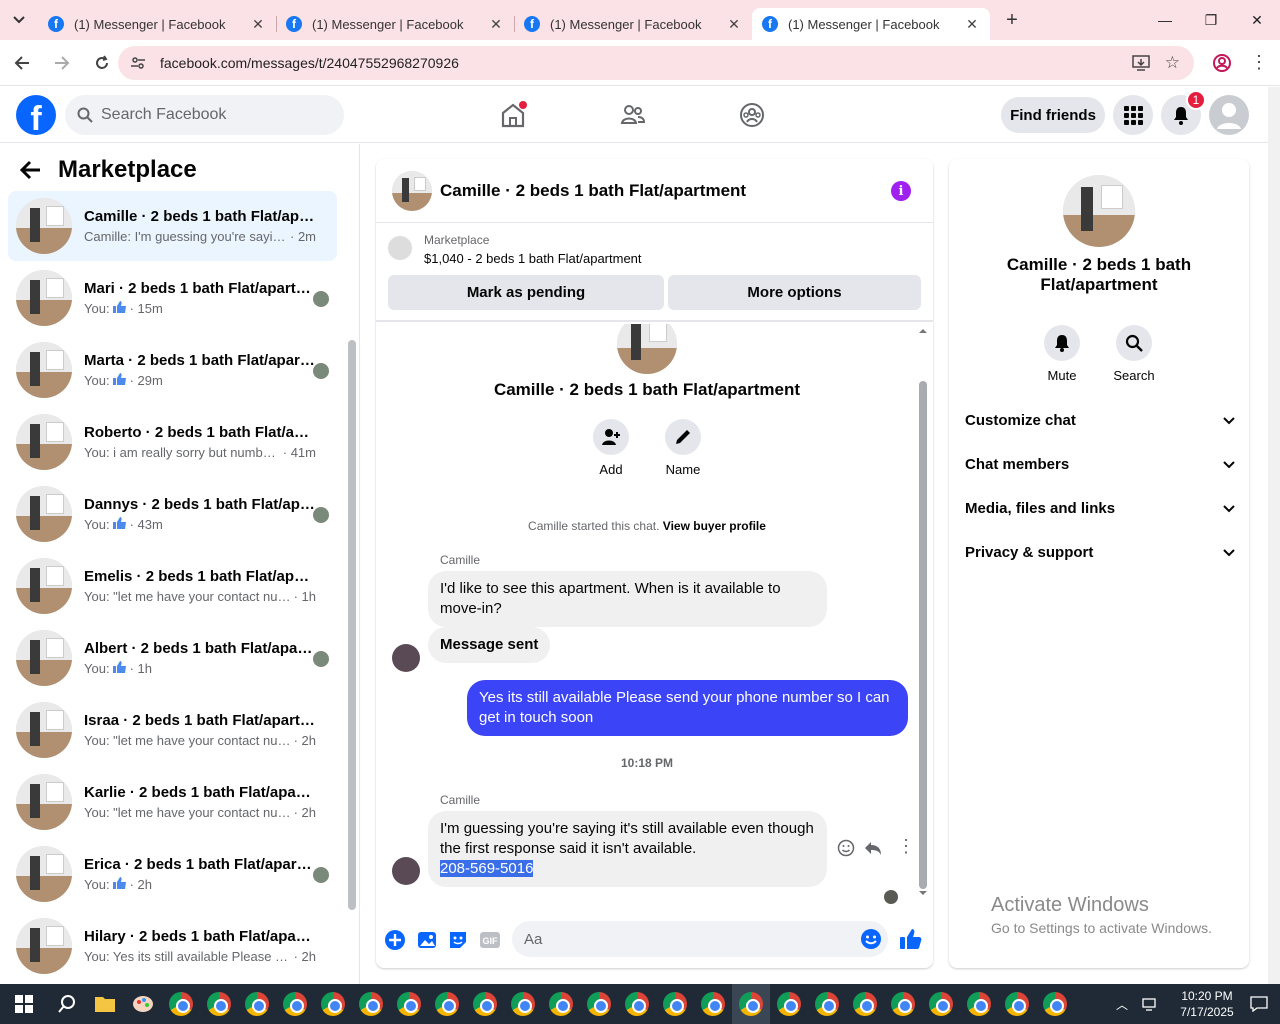  I want to click on emoji-icon, so click(871, 939).